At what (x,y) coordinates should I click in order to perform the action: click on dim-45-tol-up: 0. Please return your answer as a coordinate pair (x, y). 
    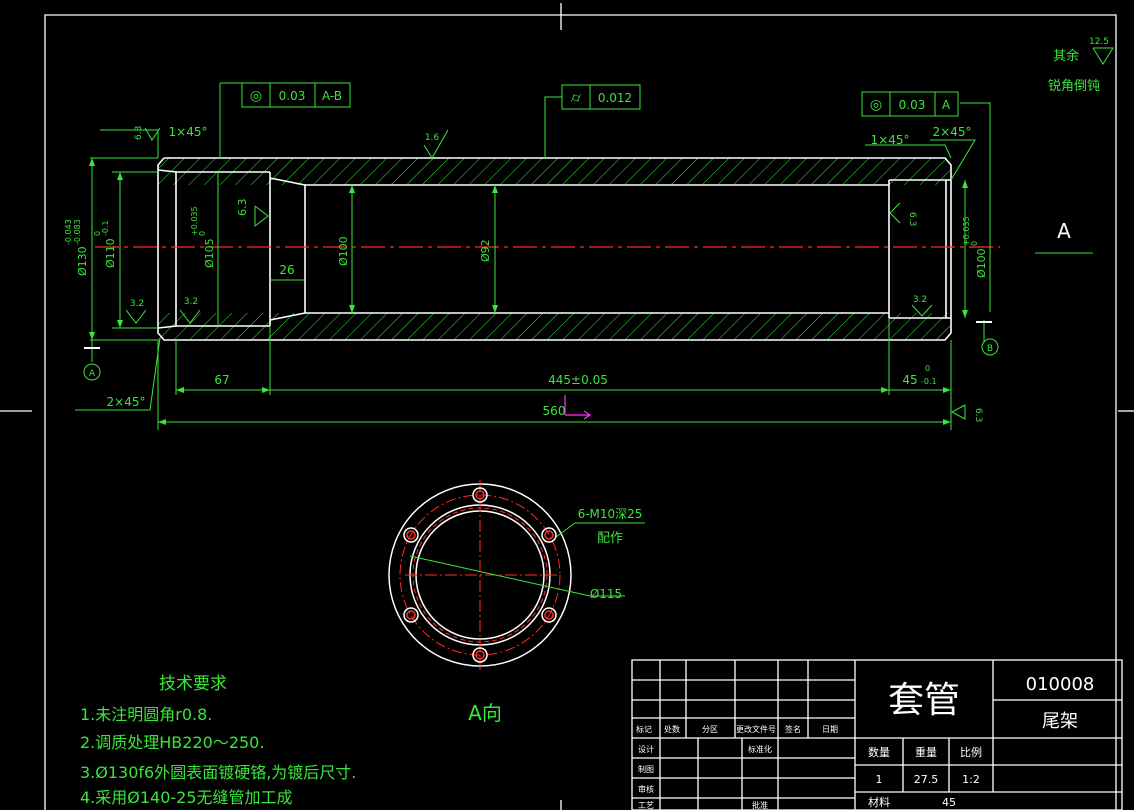
    Looking at the image, I should click on (927, 368).